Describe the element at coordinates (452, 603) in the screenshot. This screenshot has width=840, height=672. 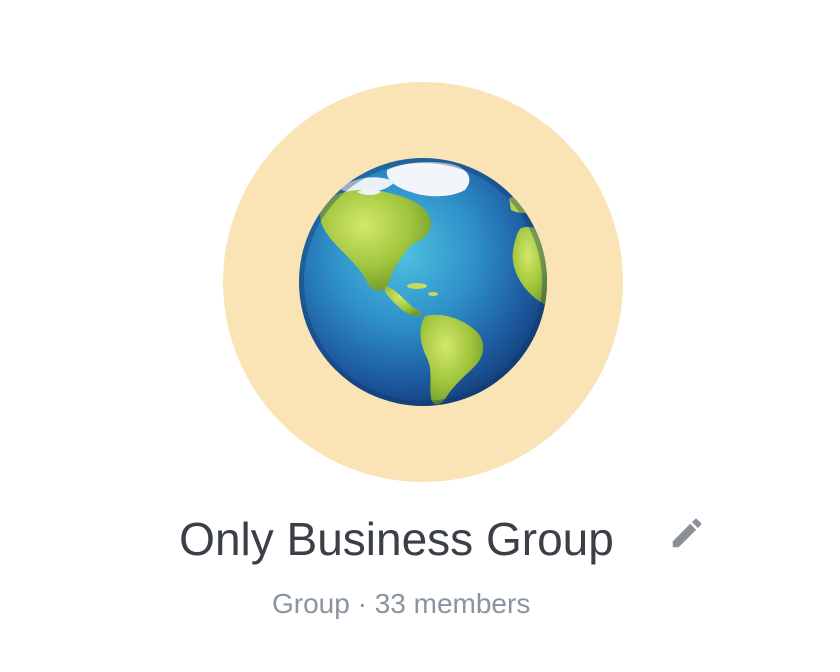
I see `member-count: 33 members` at that location.